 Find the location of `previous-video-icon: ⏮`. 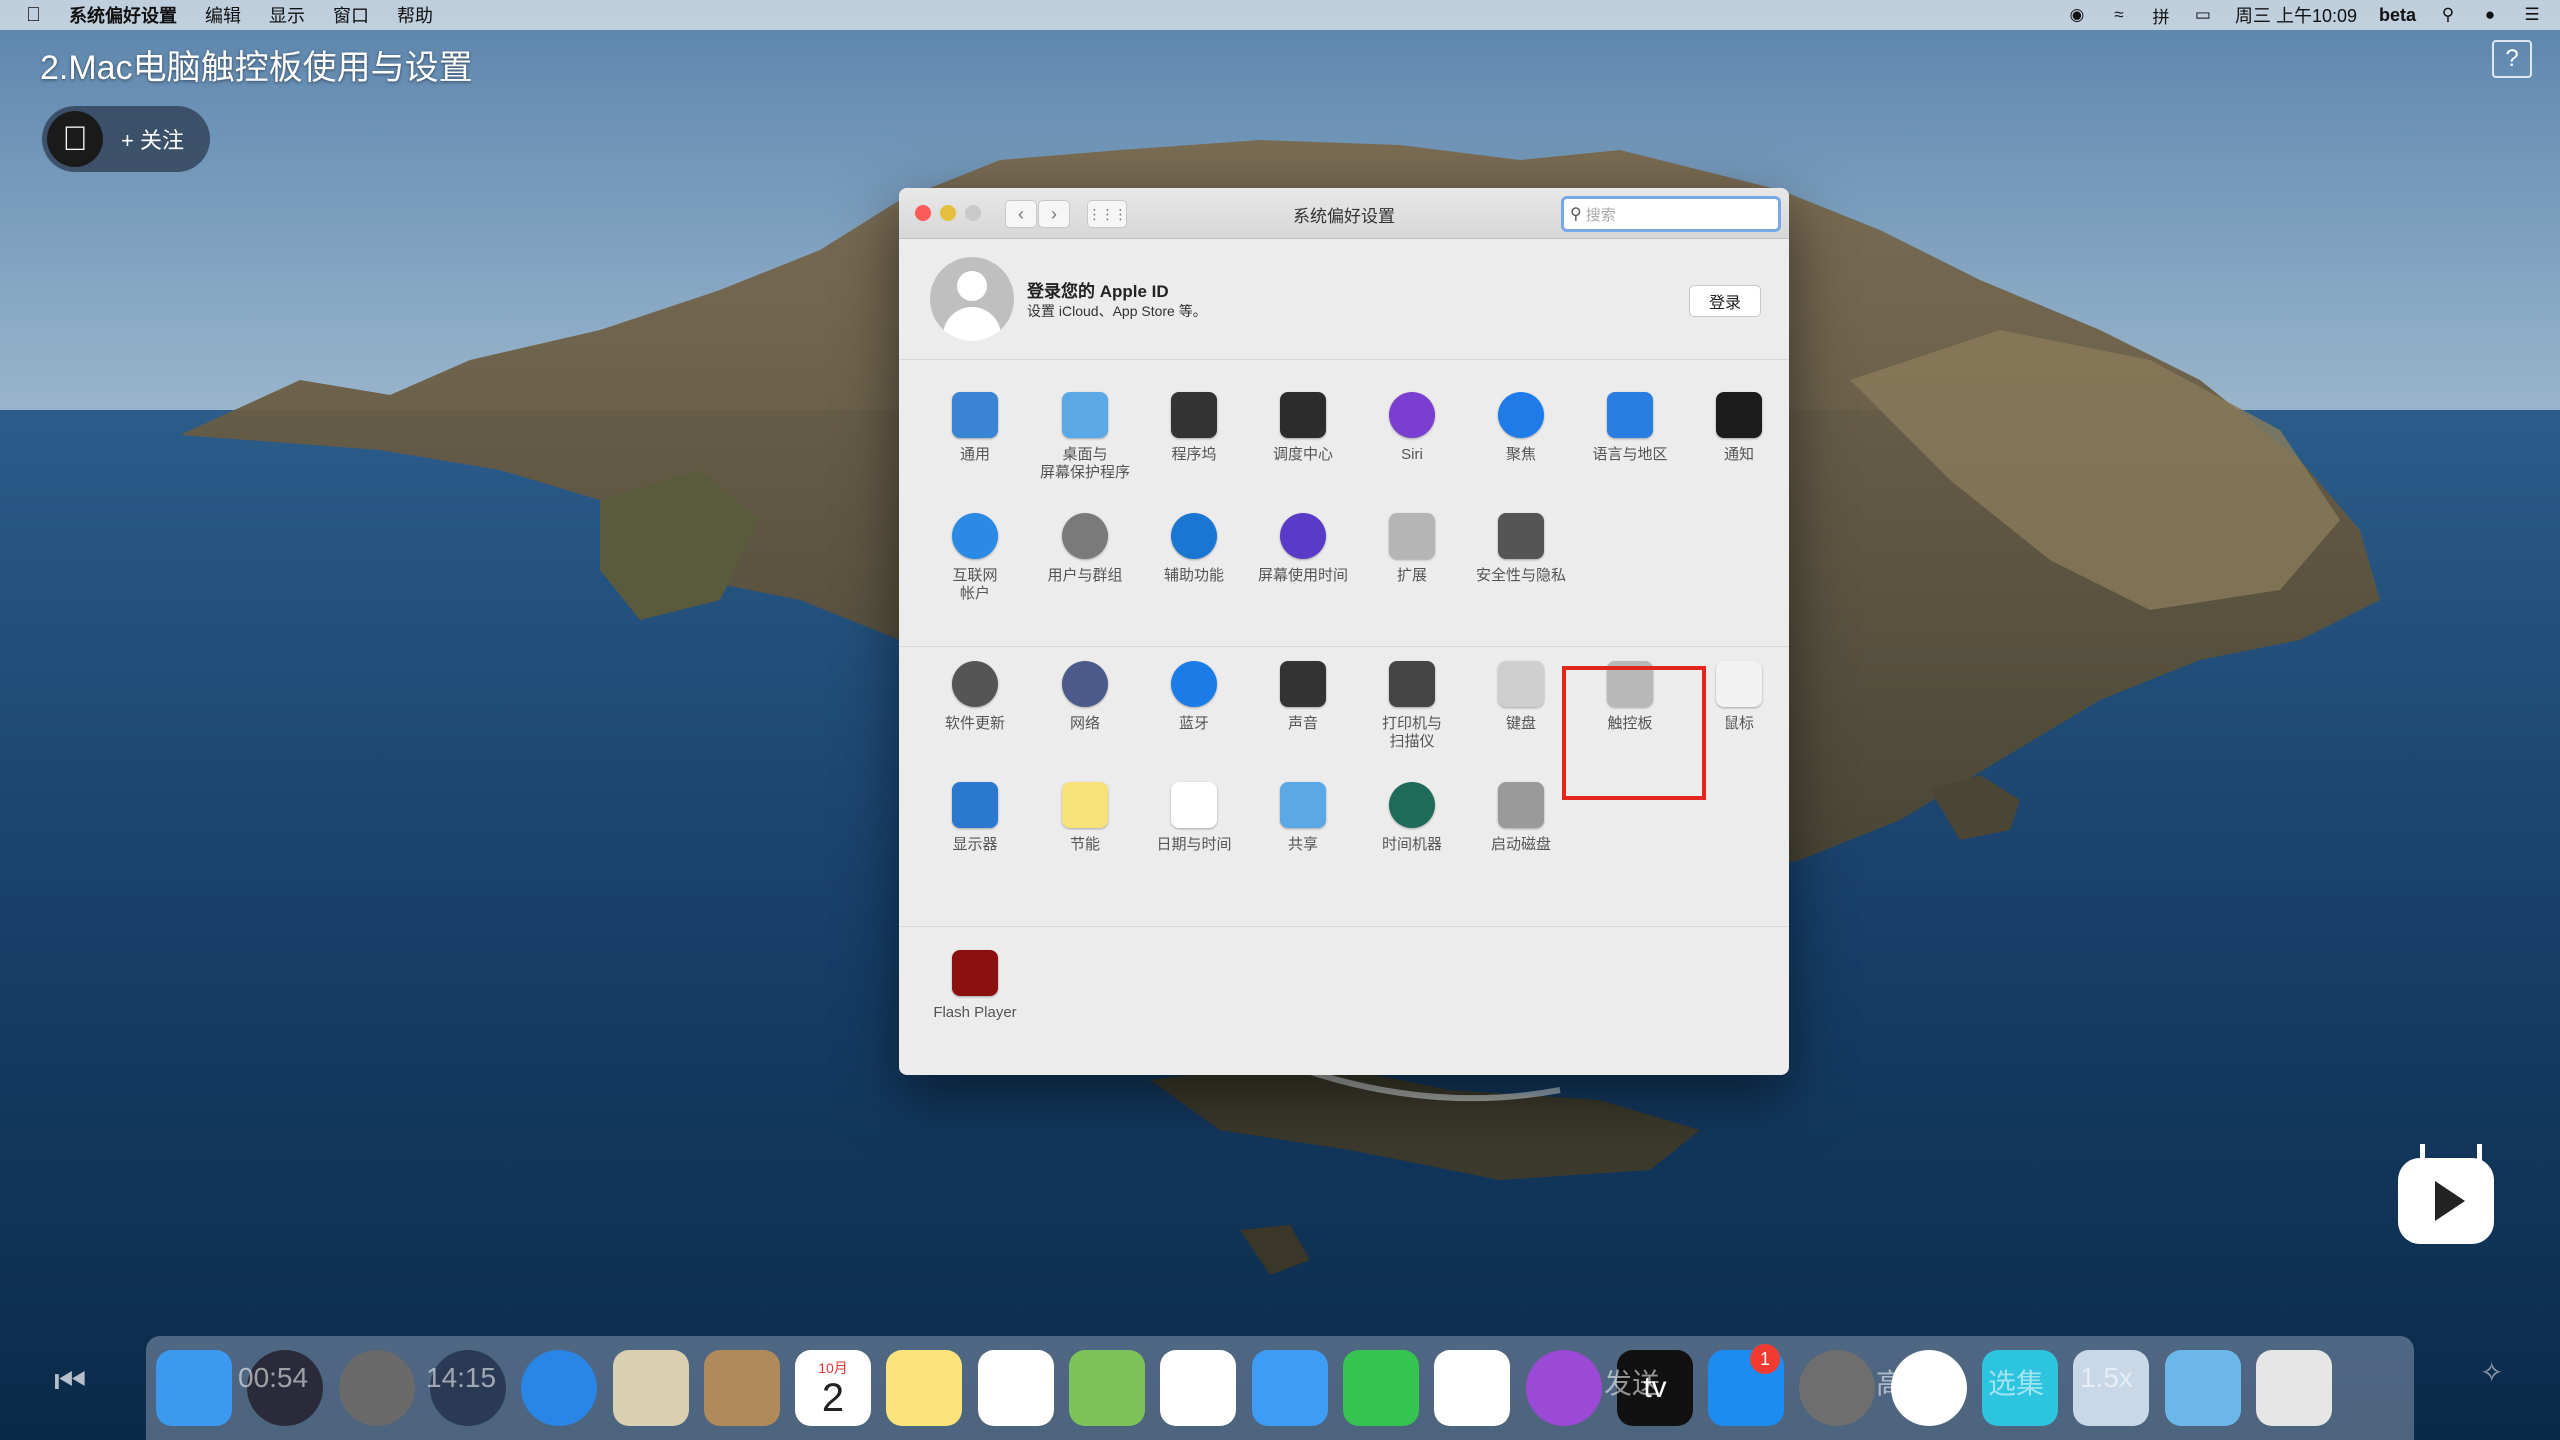

previous-video-icon: ⏮ is located at coordinates (74, 1380).